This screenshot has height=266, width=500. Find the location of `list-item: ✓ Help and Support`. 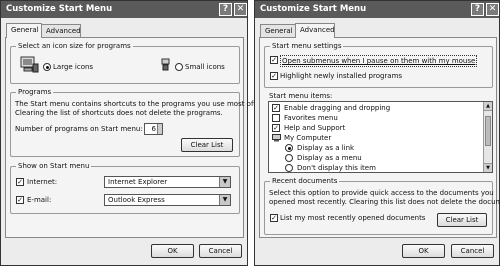

list-item: ✓ Help and Support is located at coordinates (376, 128).